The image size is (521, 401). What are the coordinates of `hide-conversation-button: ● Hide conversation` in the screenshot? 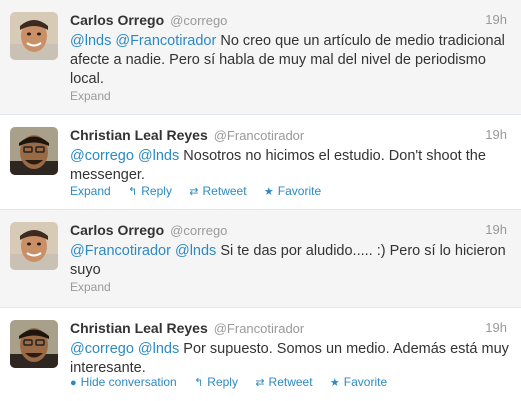 It's located at (123, 382).